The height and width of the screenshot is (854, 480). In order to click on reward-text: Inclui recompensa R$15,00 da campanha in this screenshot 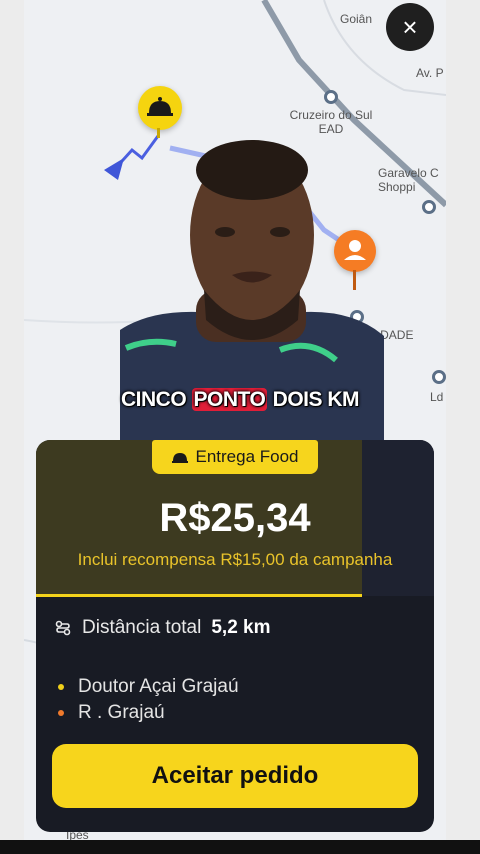, I will do `click(235, 559)`.